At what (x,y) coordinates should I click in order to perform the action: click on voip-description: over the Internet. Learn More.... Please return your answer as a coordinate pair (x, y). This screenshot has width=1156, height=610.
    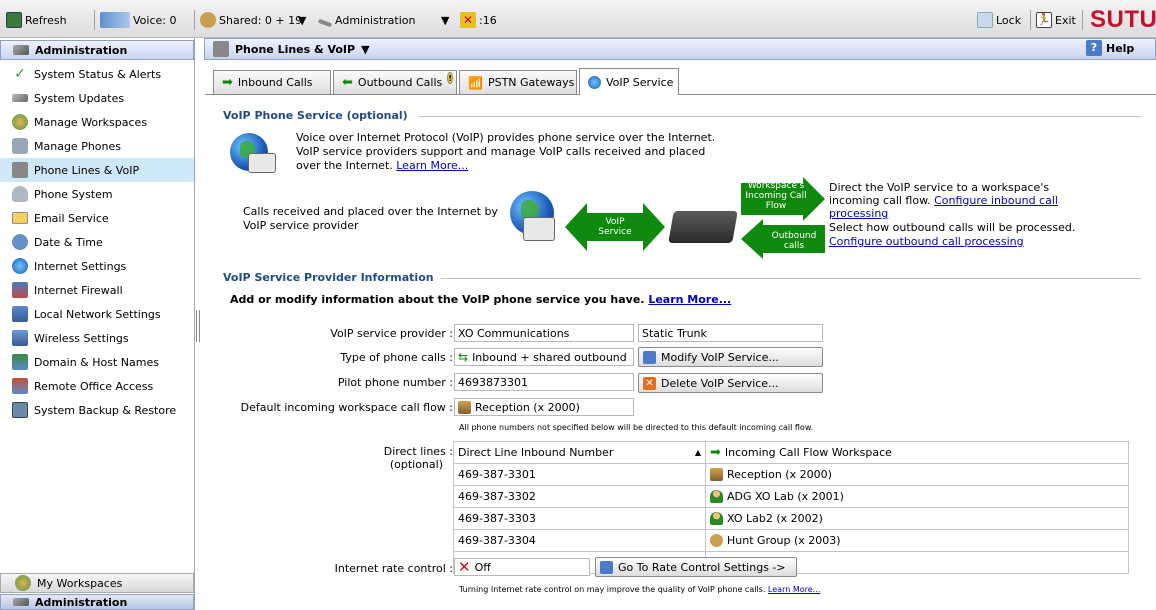
    Looking at the image, I should click on (382, 165).